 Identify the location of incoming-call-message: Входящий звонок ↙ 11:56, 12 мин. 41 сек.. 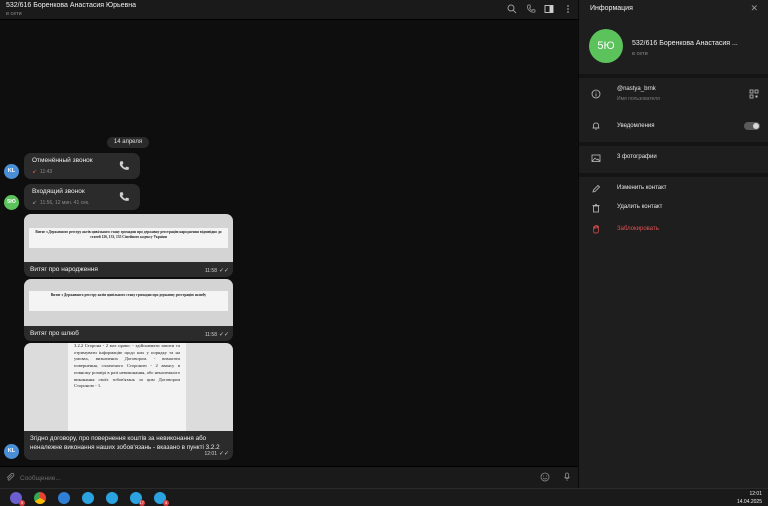
(82, 197).